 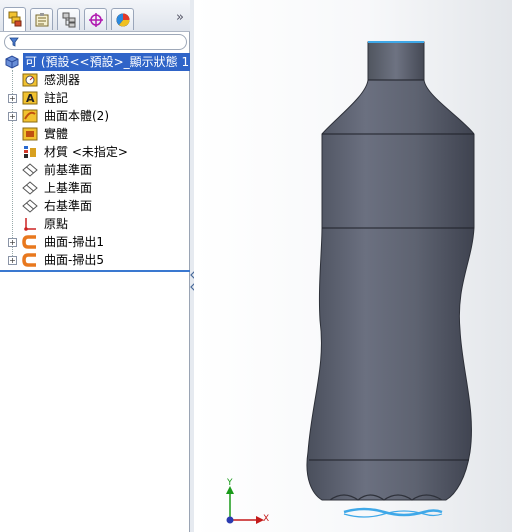 What do you see at coordinates (86, 152) in the screenshot?
I see `tree-item-label: 材質 <未指定>` at bounding box center [86, 152].